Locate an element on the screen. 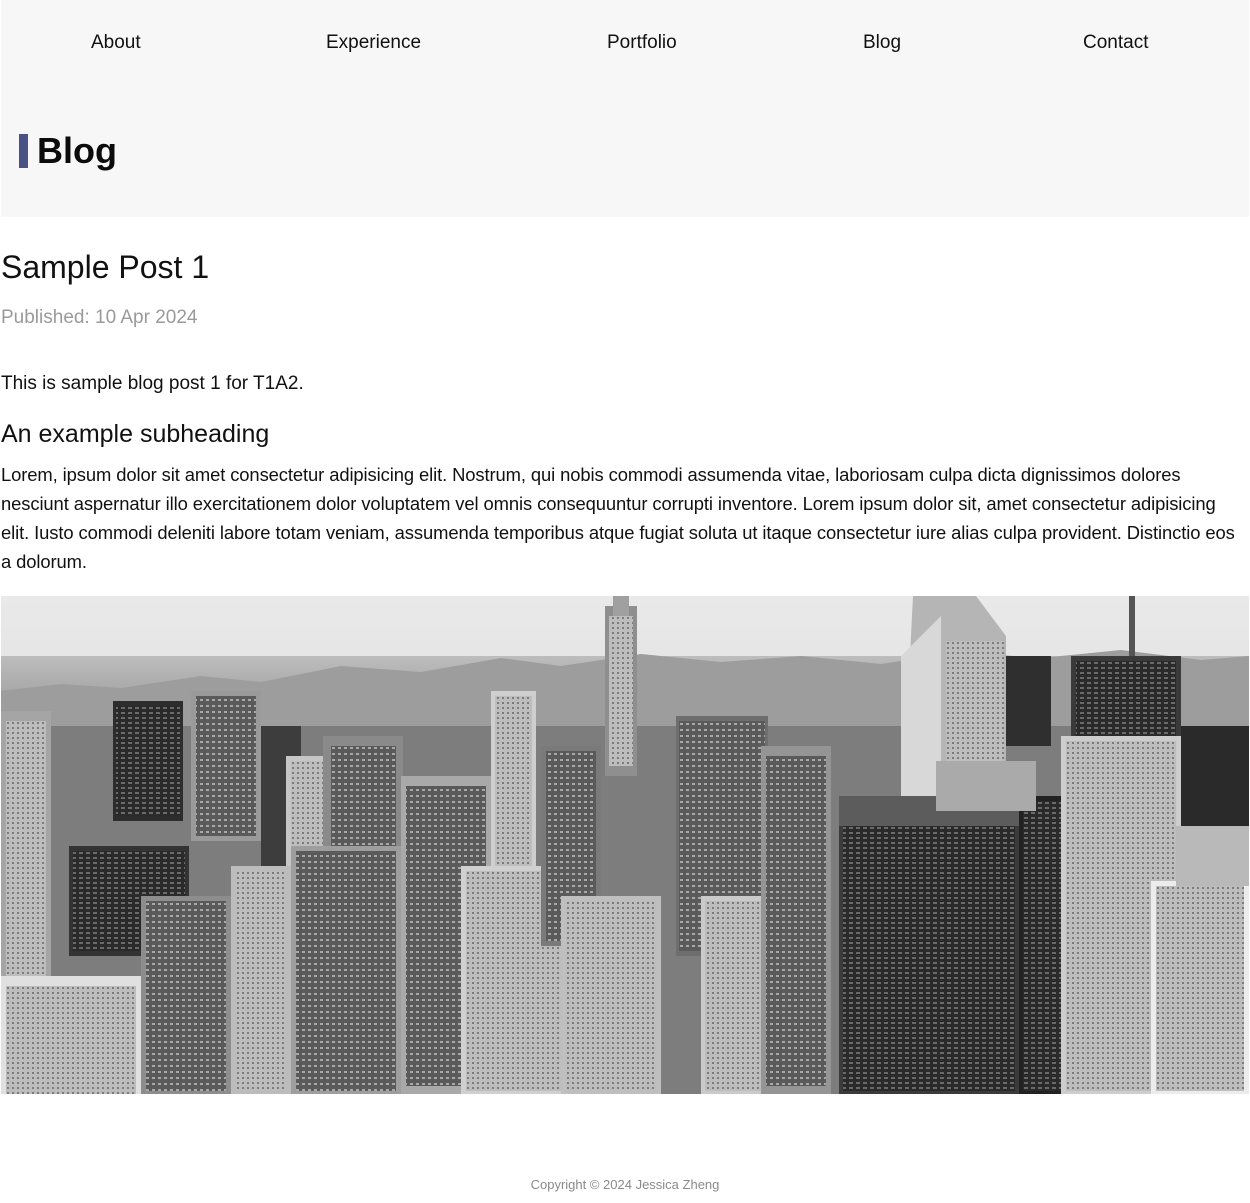  nav-link-blog: Blog is located at coordinates (882, 43).